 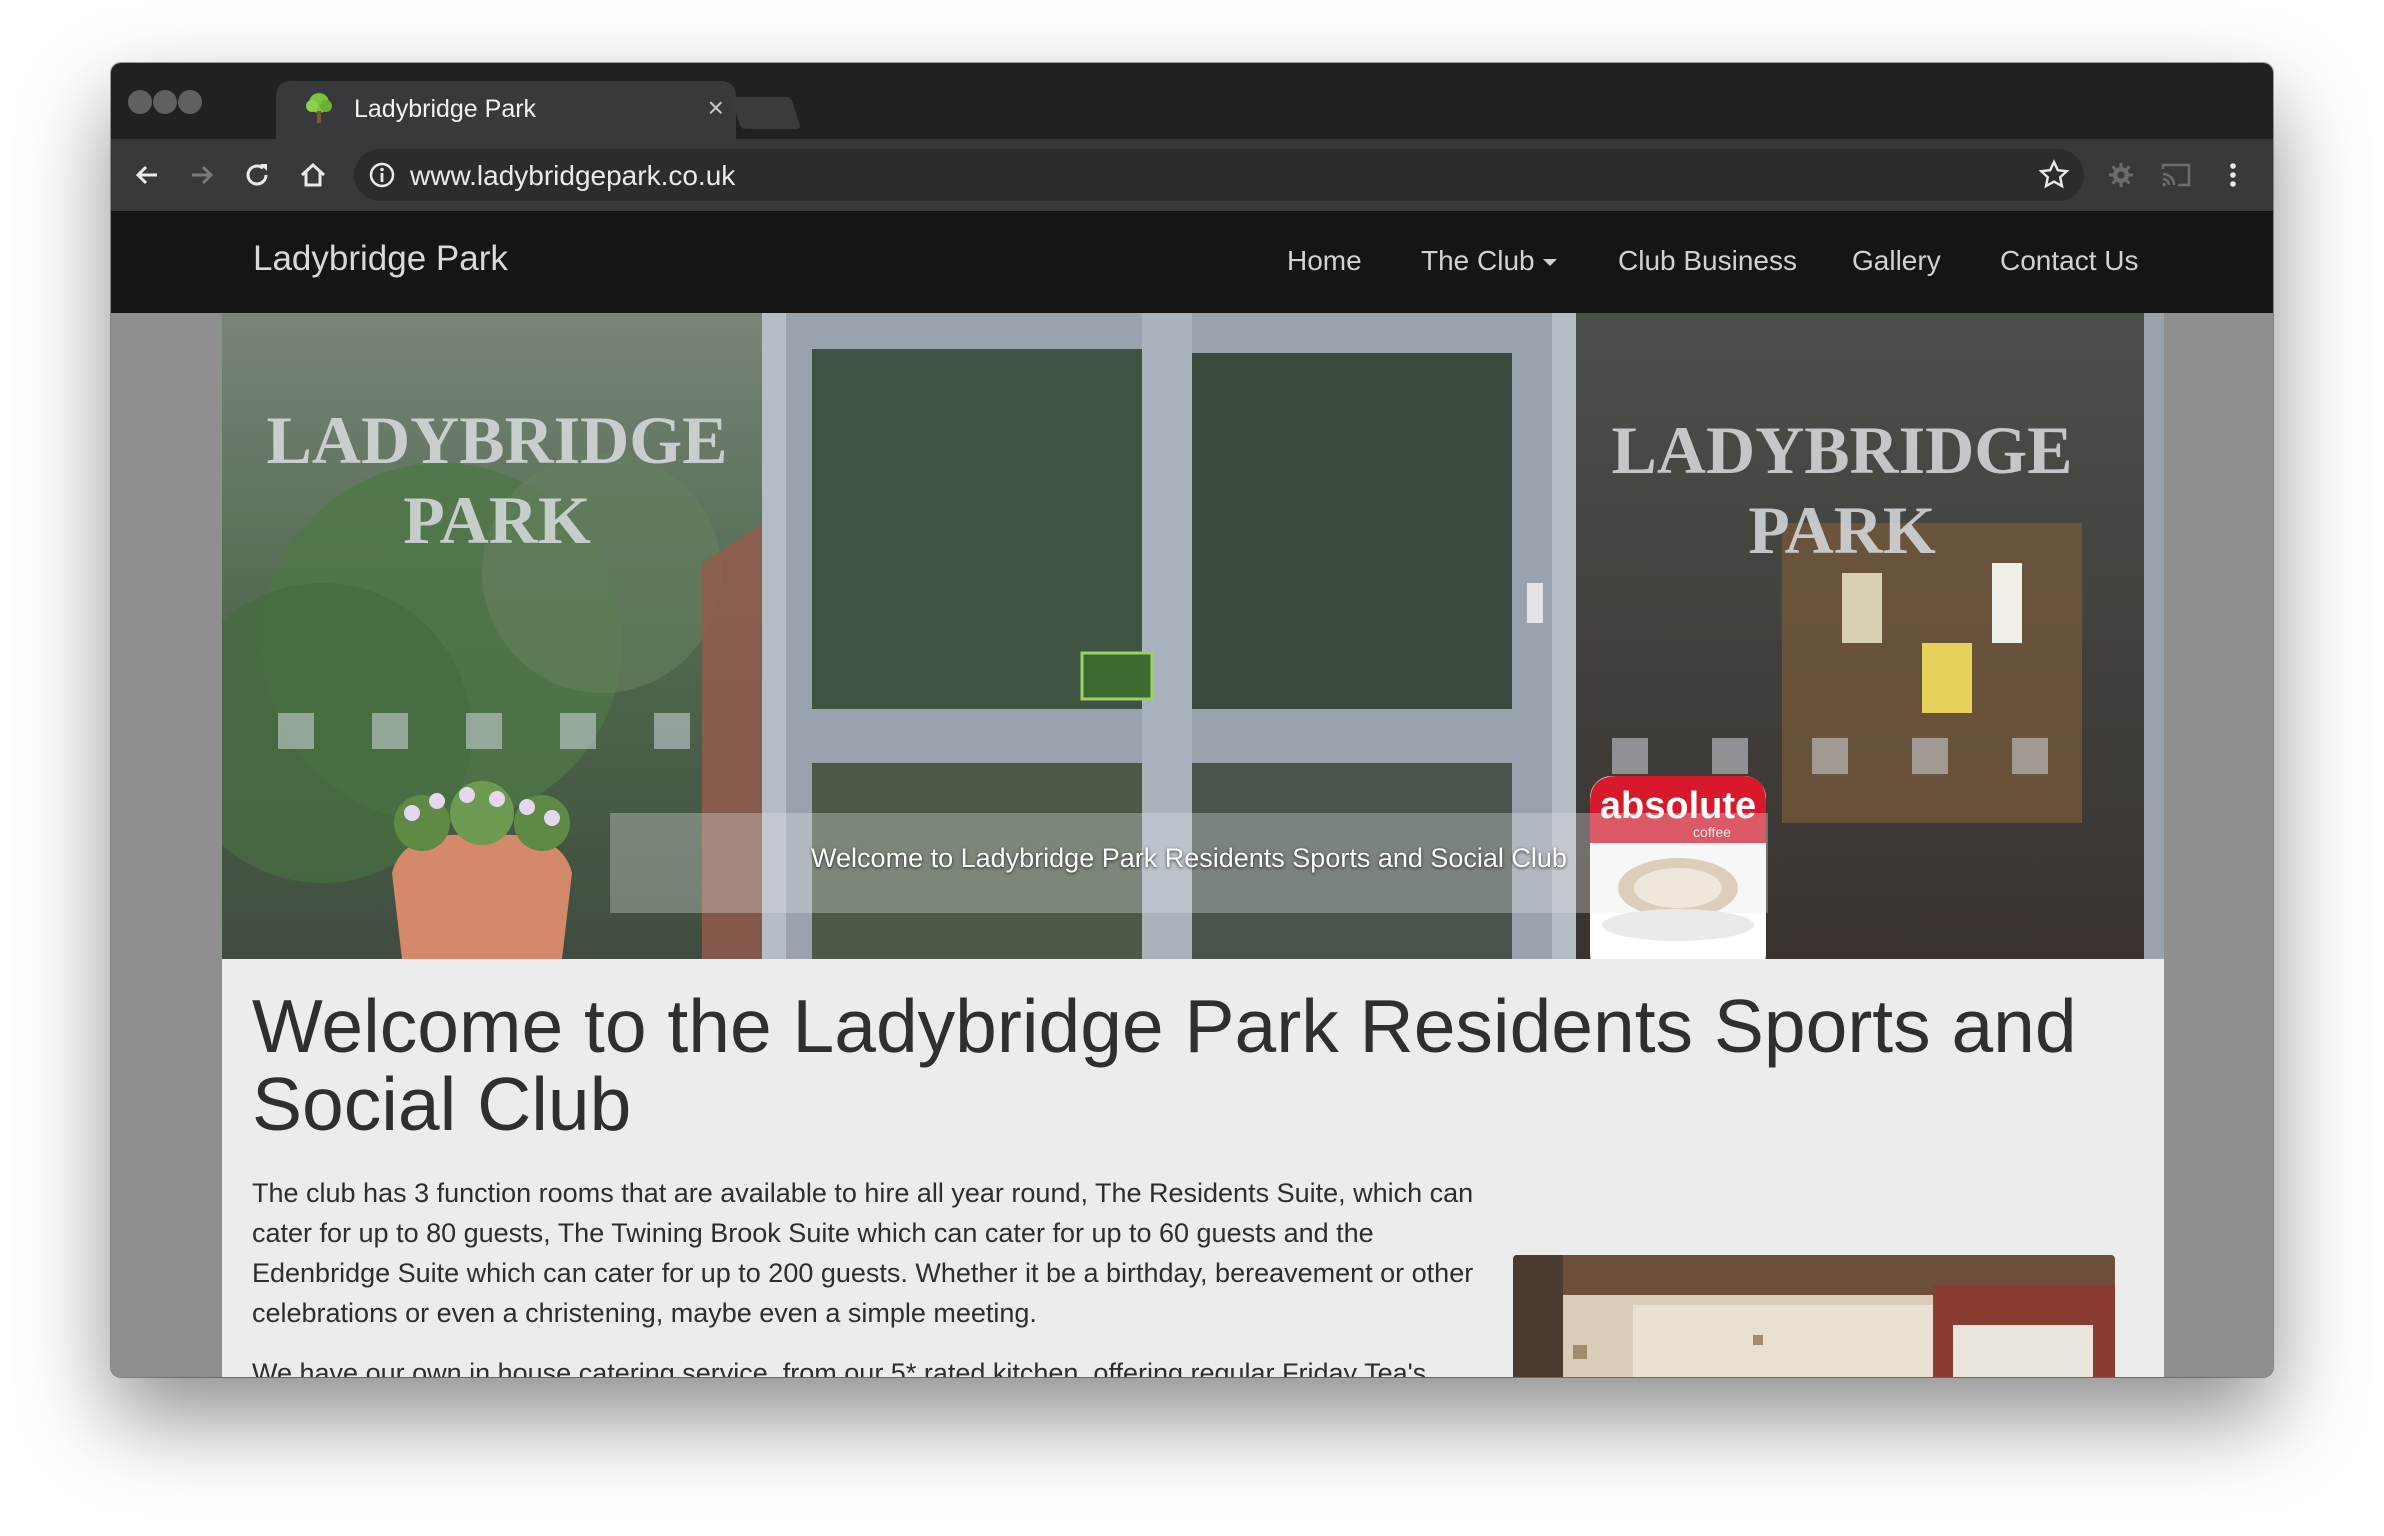 What do you see at coordinates (2176, 175) in the screenshot?
I see `cast-icon` at bounding box center [2176, 175].